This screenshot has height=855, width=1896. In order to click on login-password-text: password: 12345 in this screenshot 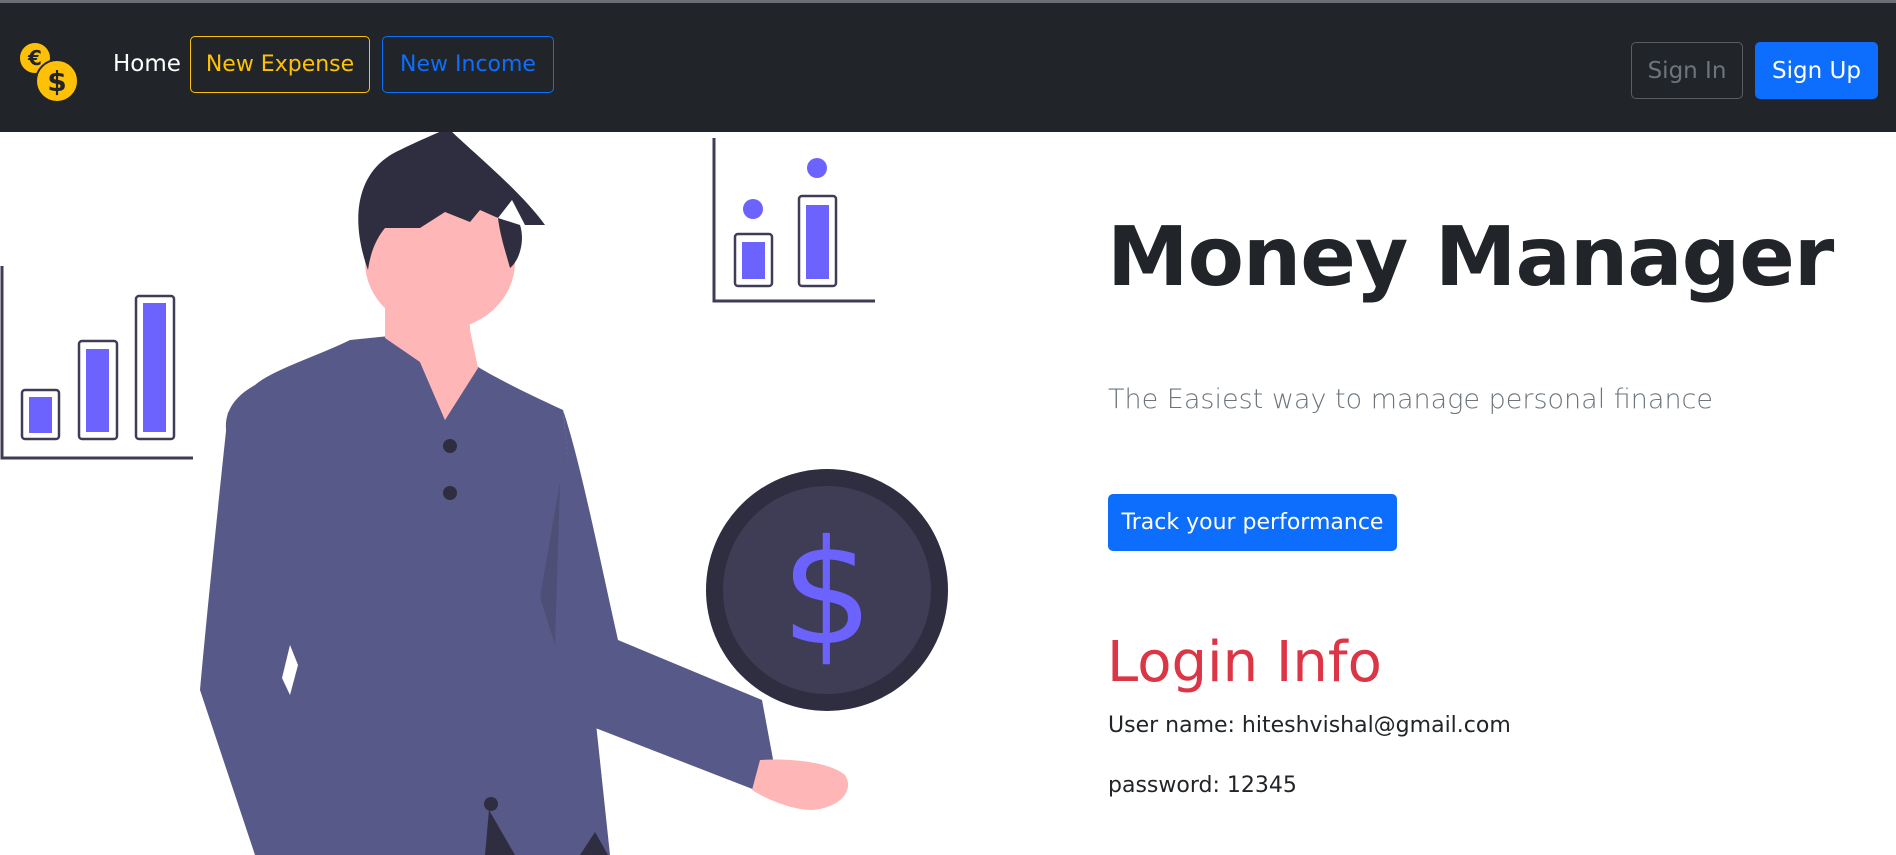, I will do `click(1202, 785)`.